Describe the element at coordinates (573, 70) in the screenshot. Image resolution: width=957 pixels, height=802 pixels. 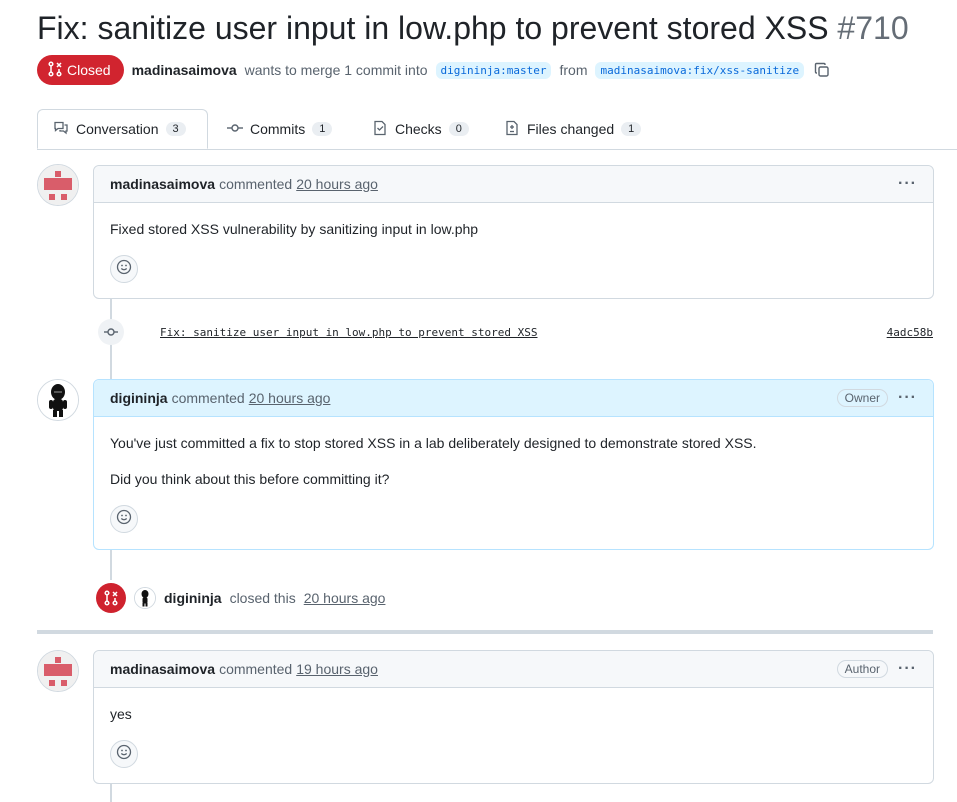
I see `from-text: from` at that location.